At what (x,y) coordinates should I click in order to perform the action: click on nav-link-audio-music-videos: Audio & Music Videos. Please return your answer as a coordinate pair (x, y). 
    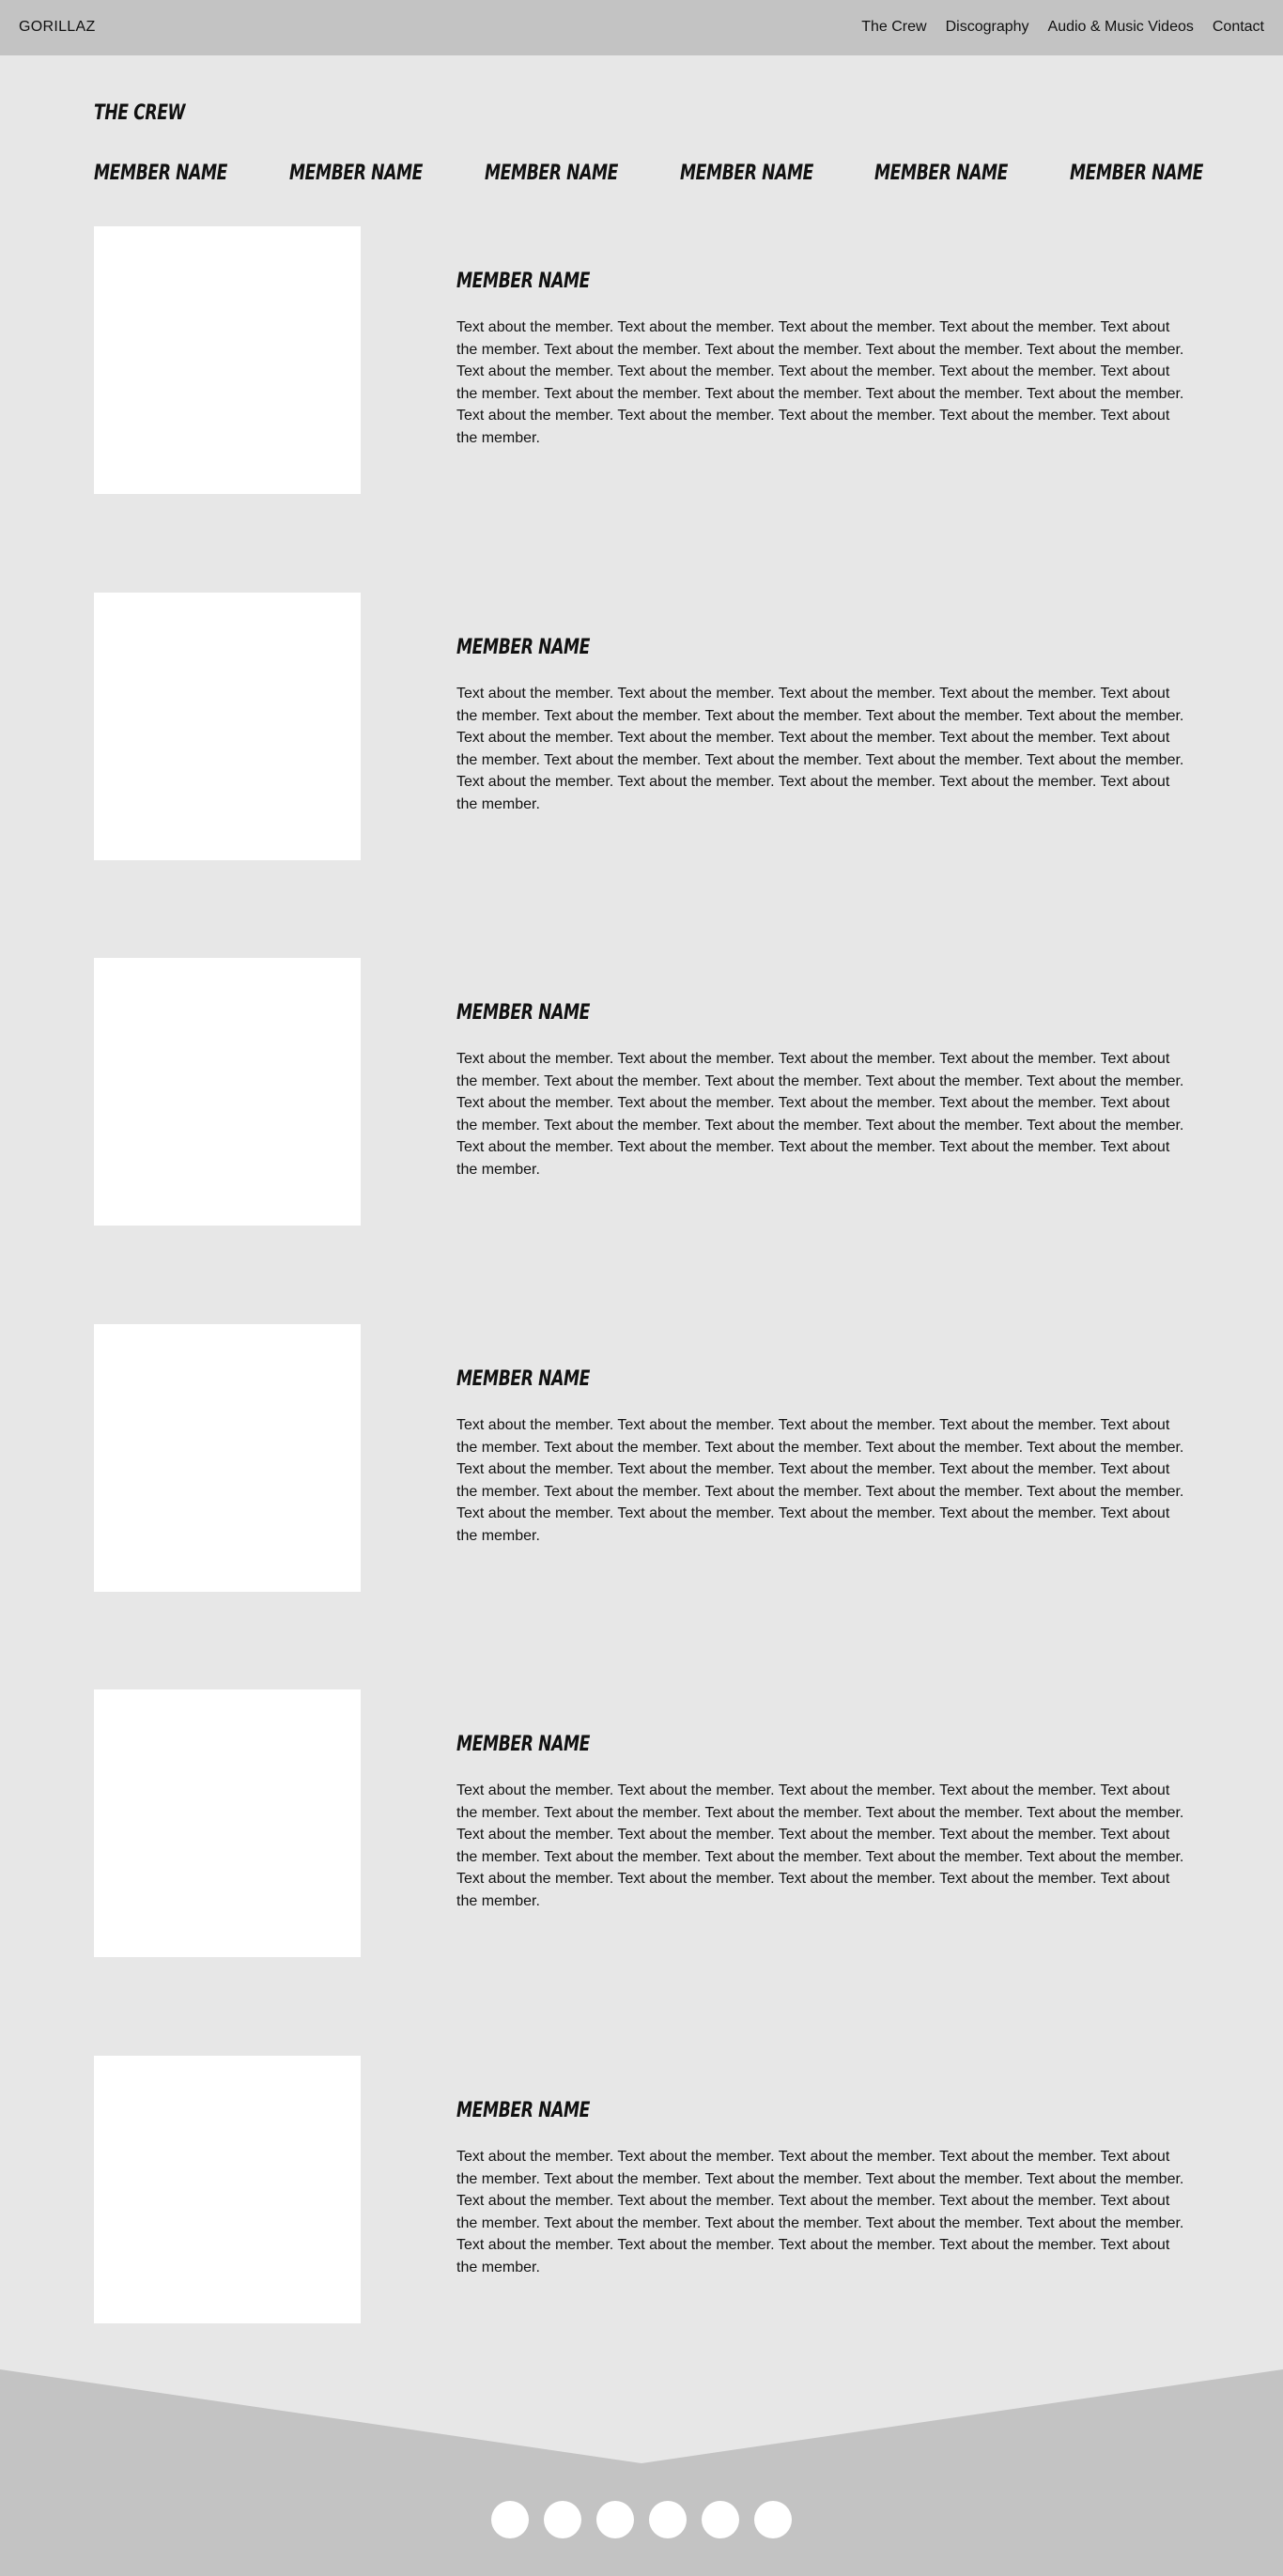
    Looking at the image, I should click on (1121, 27).